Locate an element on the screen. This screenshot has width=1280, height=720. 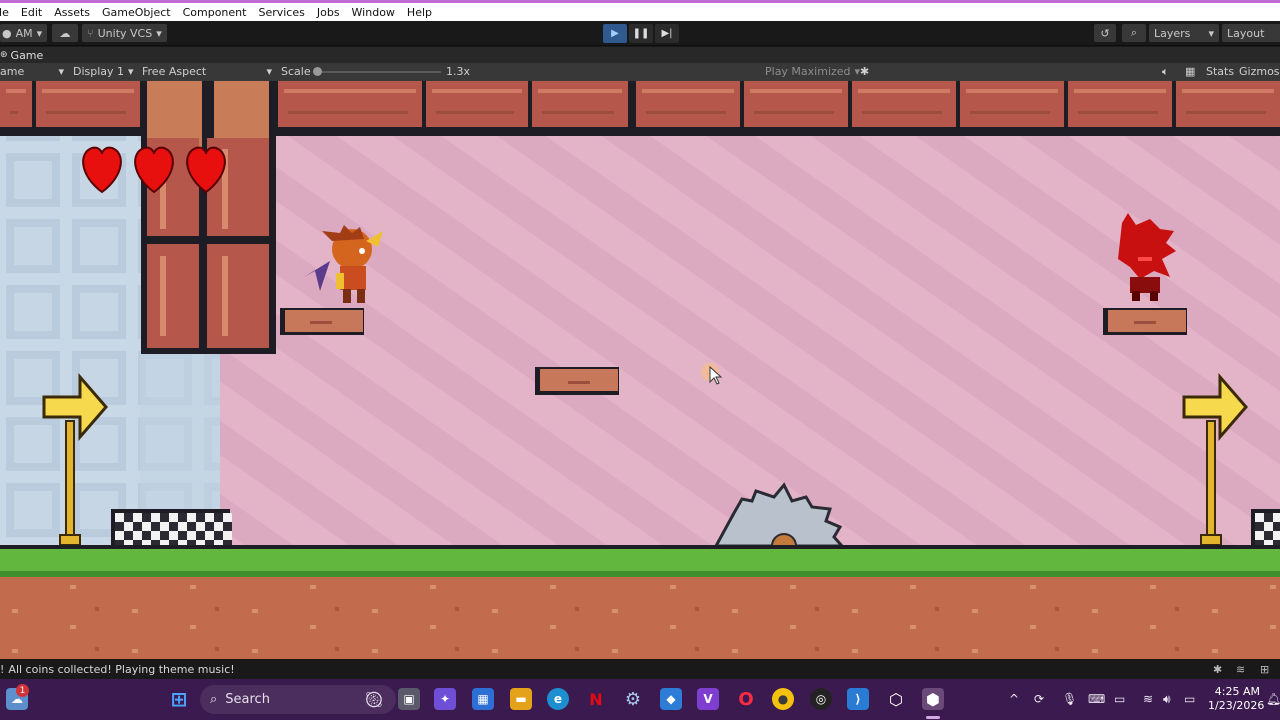
gizmos-label: Gizmos is located at coordinates (1259, 71).